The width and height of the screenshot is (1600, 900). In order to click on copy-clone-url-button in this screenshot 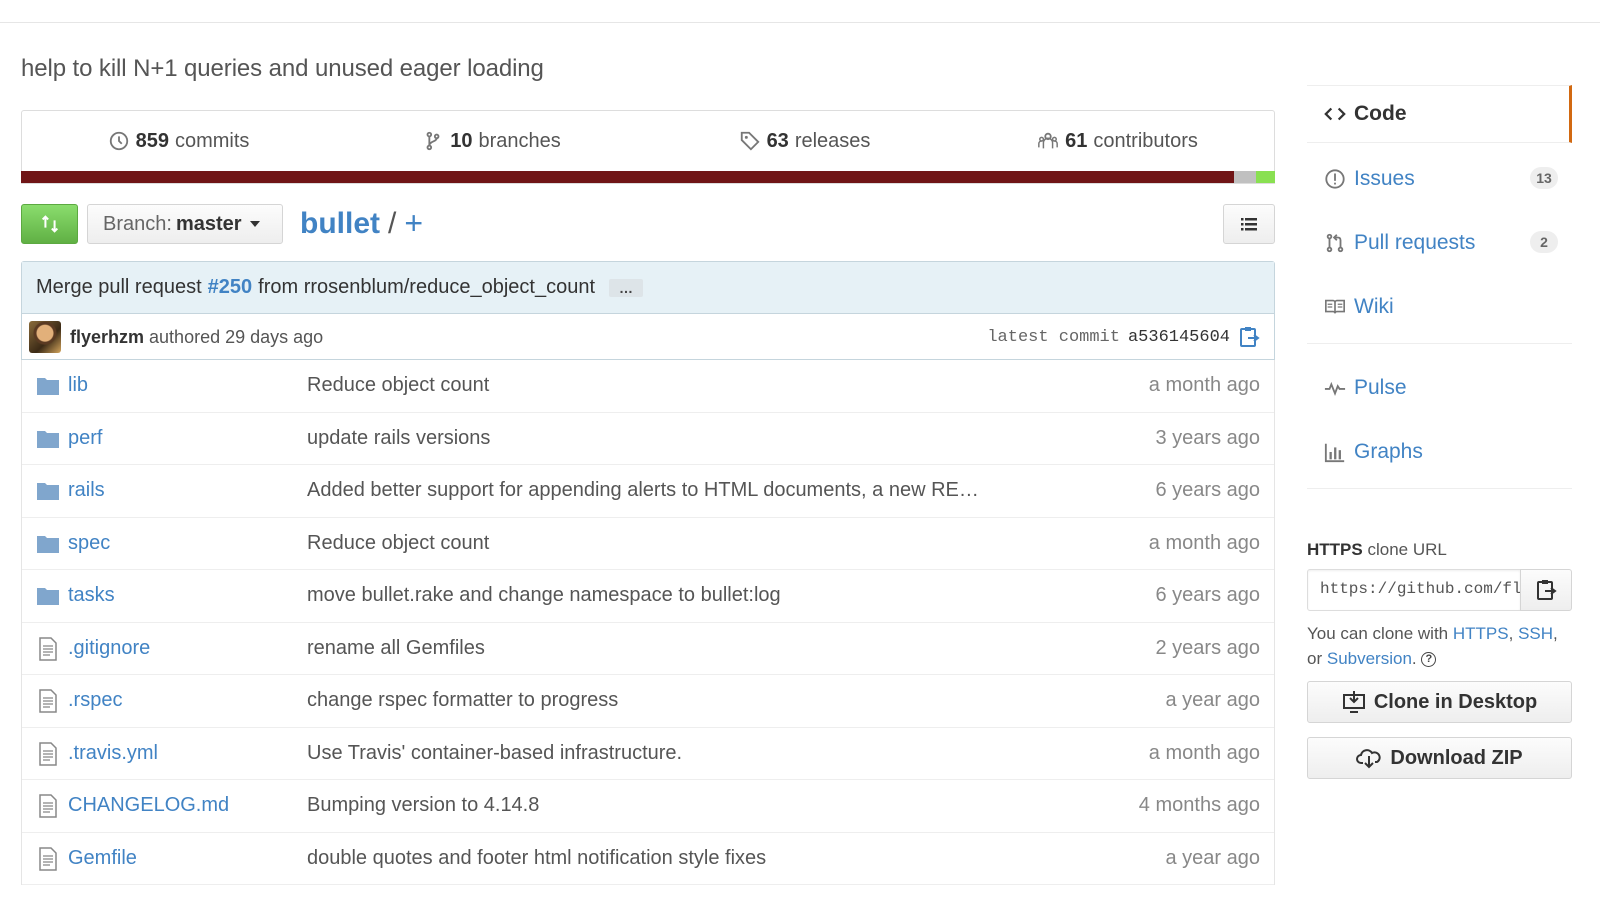, I will do `click(1546, 590)`.